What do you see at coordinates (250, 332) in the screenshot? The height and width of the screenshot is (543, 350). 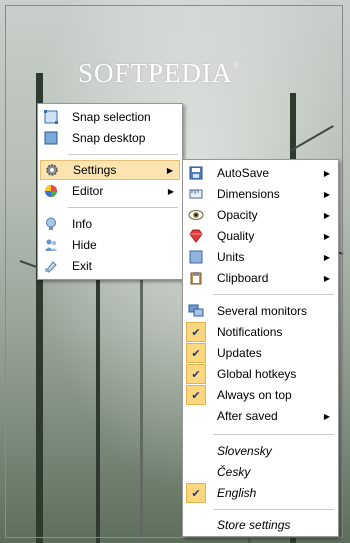 I see `menu-item-label: Notifications` at bounding box center [250, 332].